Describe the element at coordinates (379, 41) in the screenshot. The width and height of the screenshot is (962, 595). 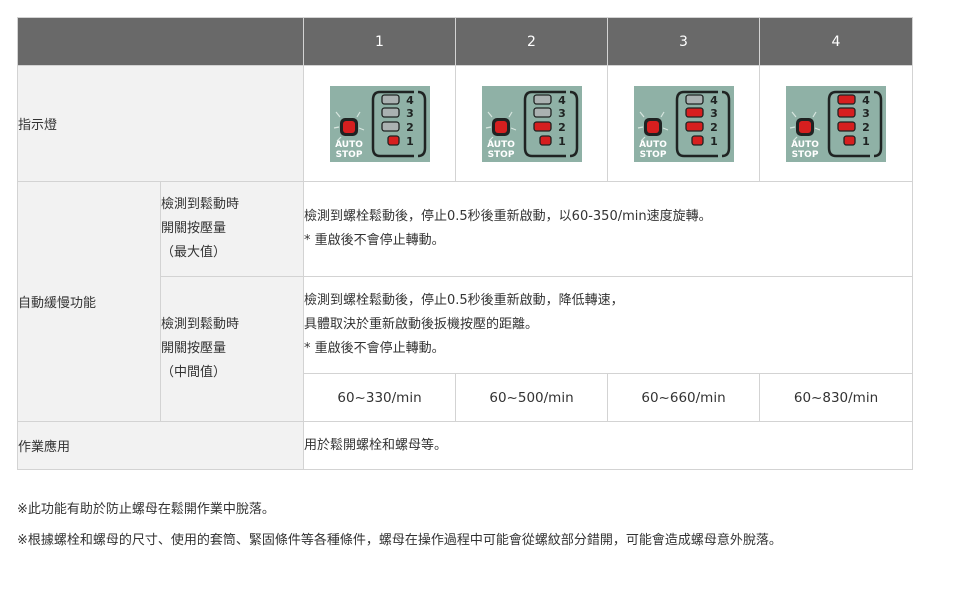
I see `header-level-1: 1` at that location.